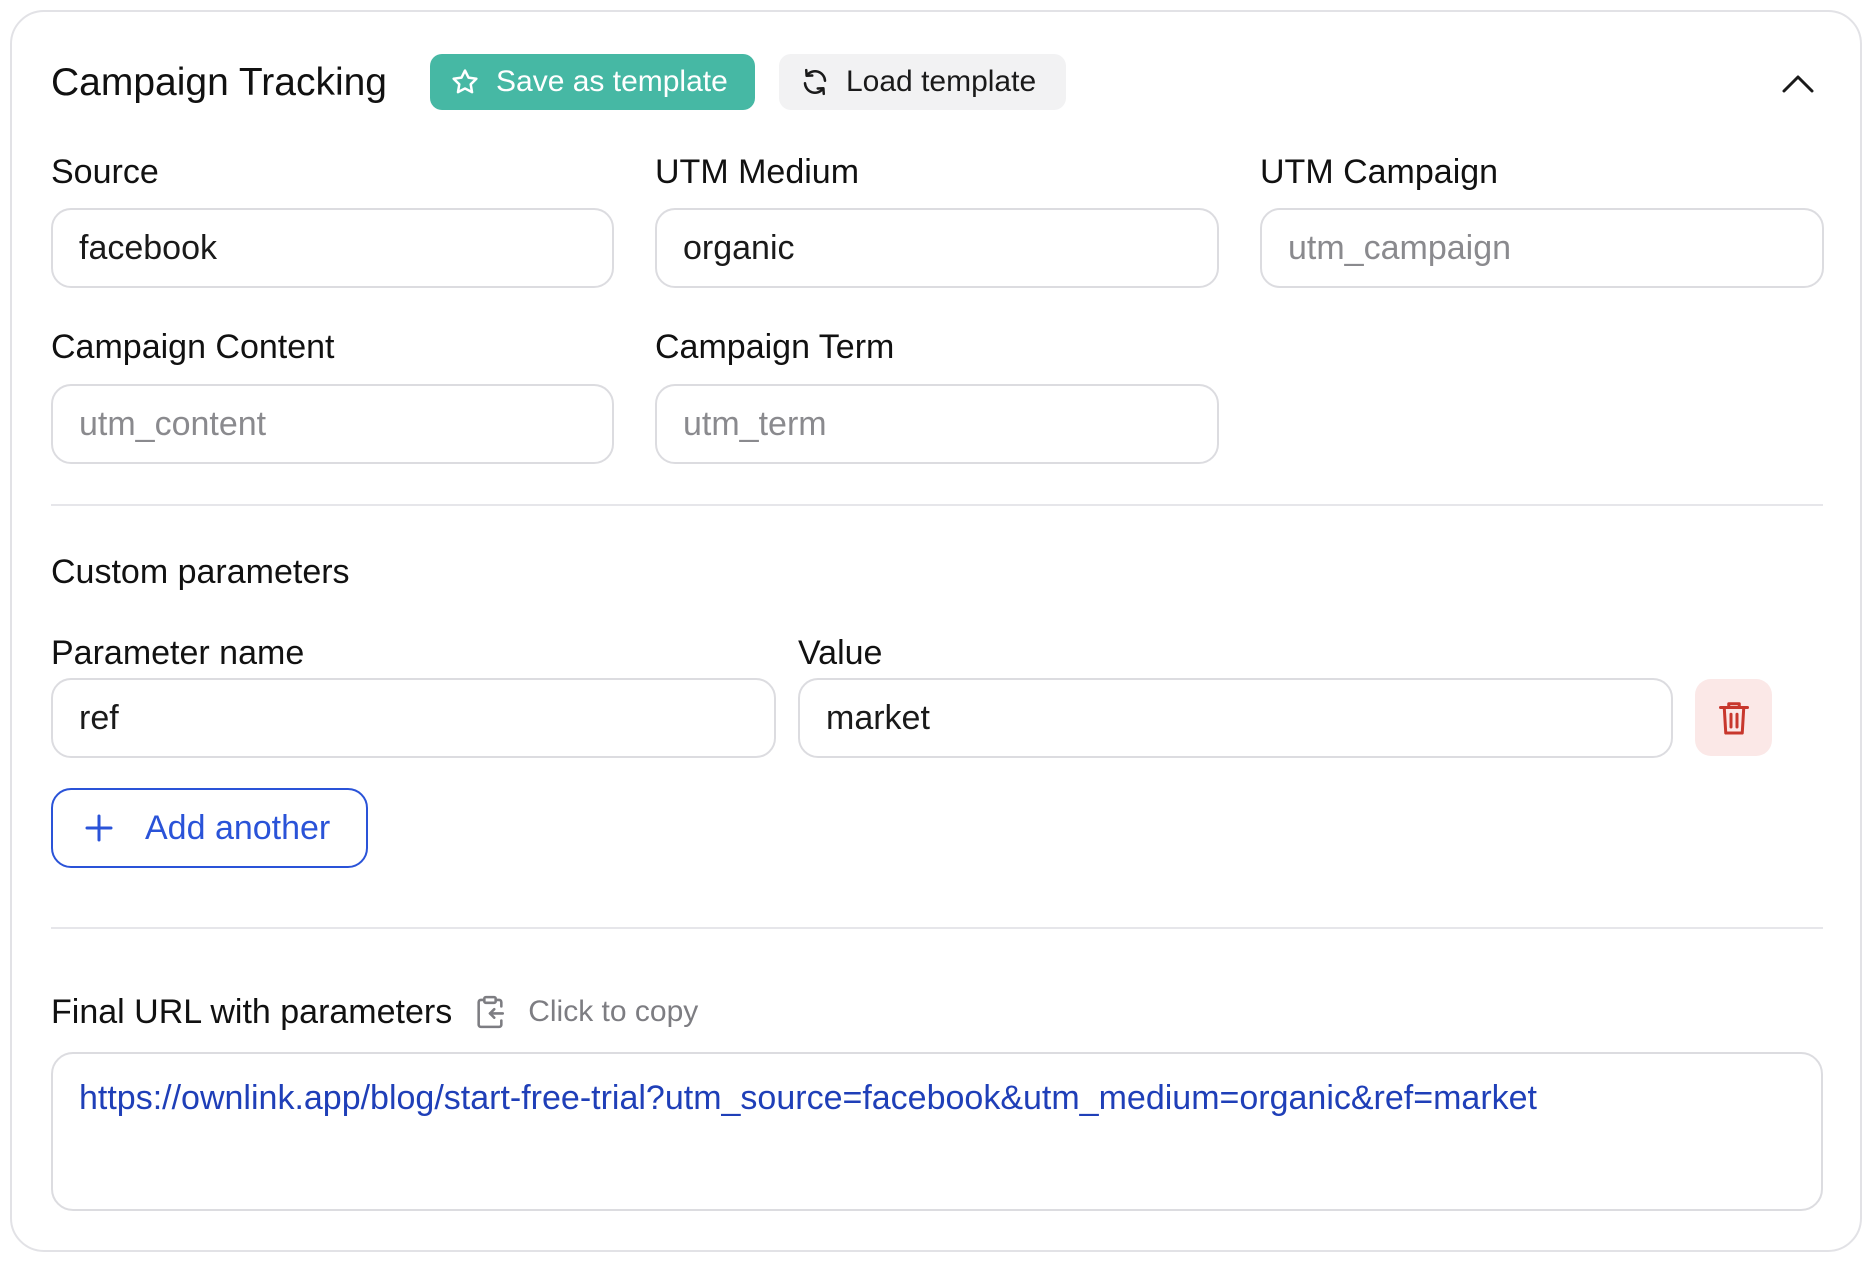 This screenshot has height=1266, width=1872. Describe the element at coordinates (937, 248) in the screenshot. I see `utm-medium-input: organic` at that location.